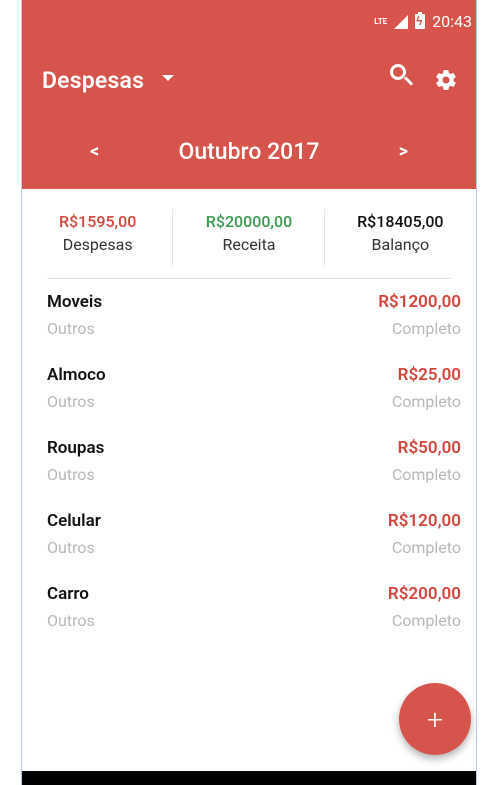 This screenshot has width=496, height=785. I want to click on divider, so click(249, 278).